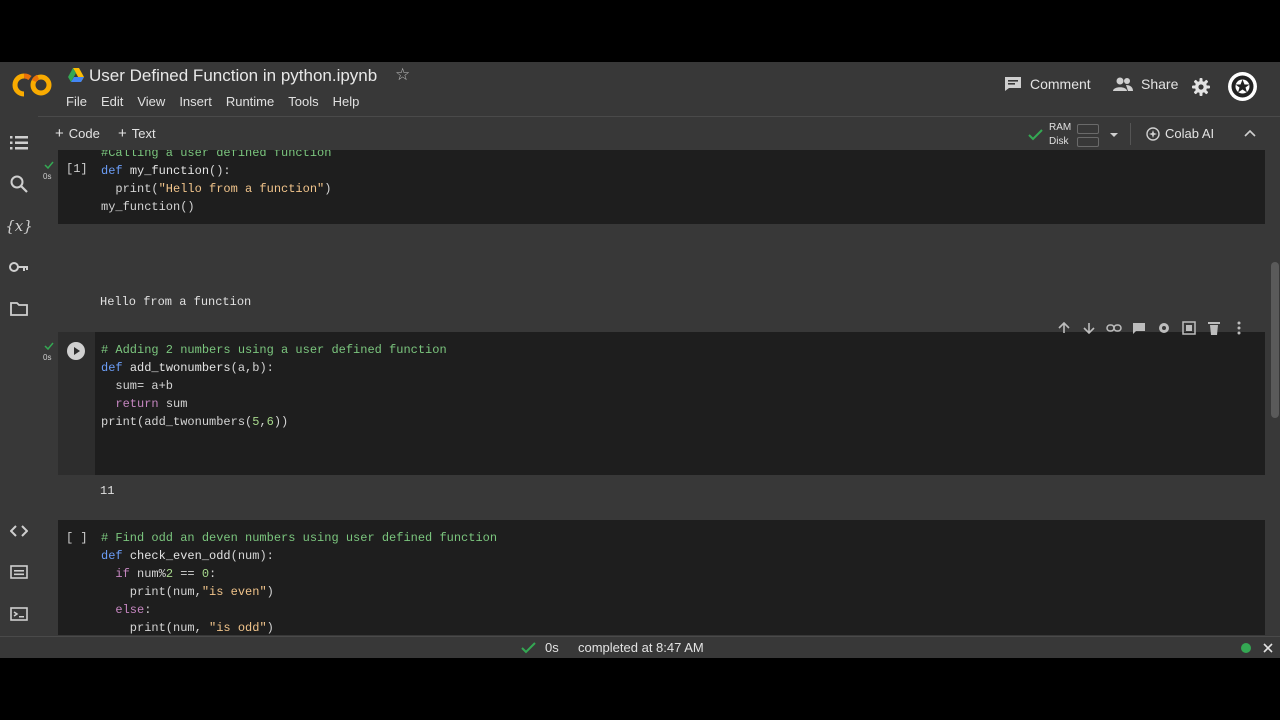  Describe the element at coordinates (1088, 135) in the screenshot. I see `resource-bars` at that location.